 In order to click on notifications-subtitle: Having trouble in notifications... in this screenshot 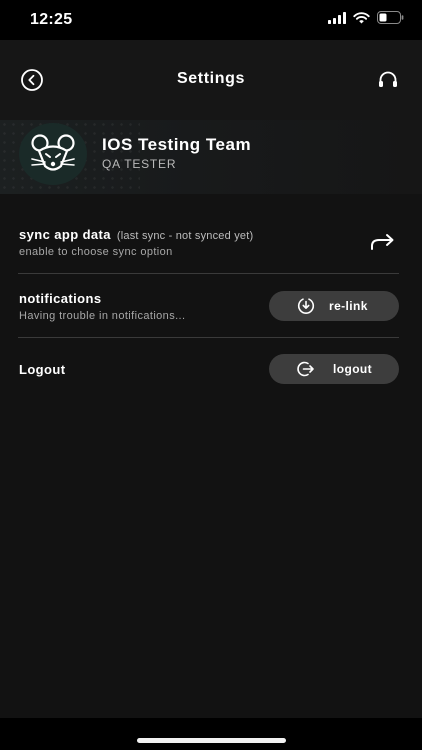, I will do `click(102, 316)`.